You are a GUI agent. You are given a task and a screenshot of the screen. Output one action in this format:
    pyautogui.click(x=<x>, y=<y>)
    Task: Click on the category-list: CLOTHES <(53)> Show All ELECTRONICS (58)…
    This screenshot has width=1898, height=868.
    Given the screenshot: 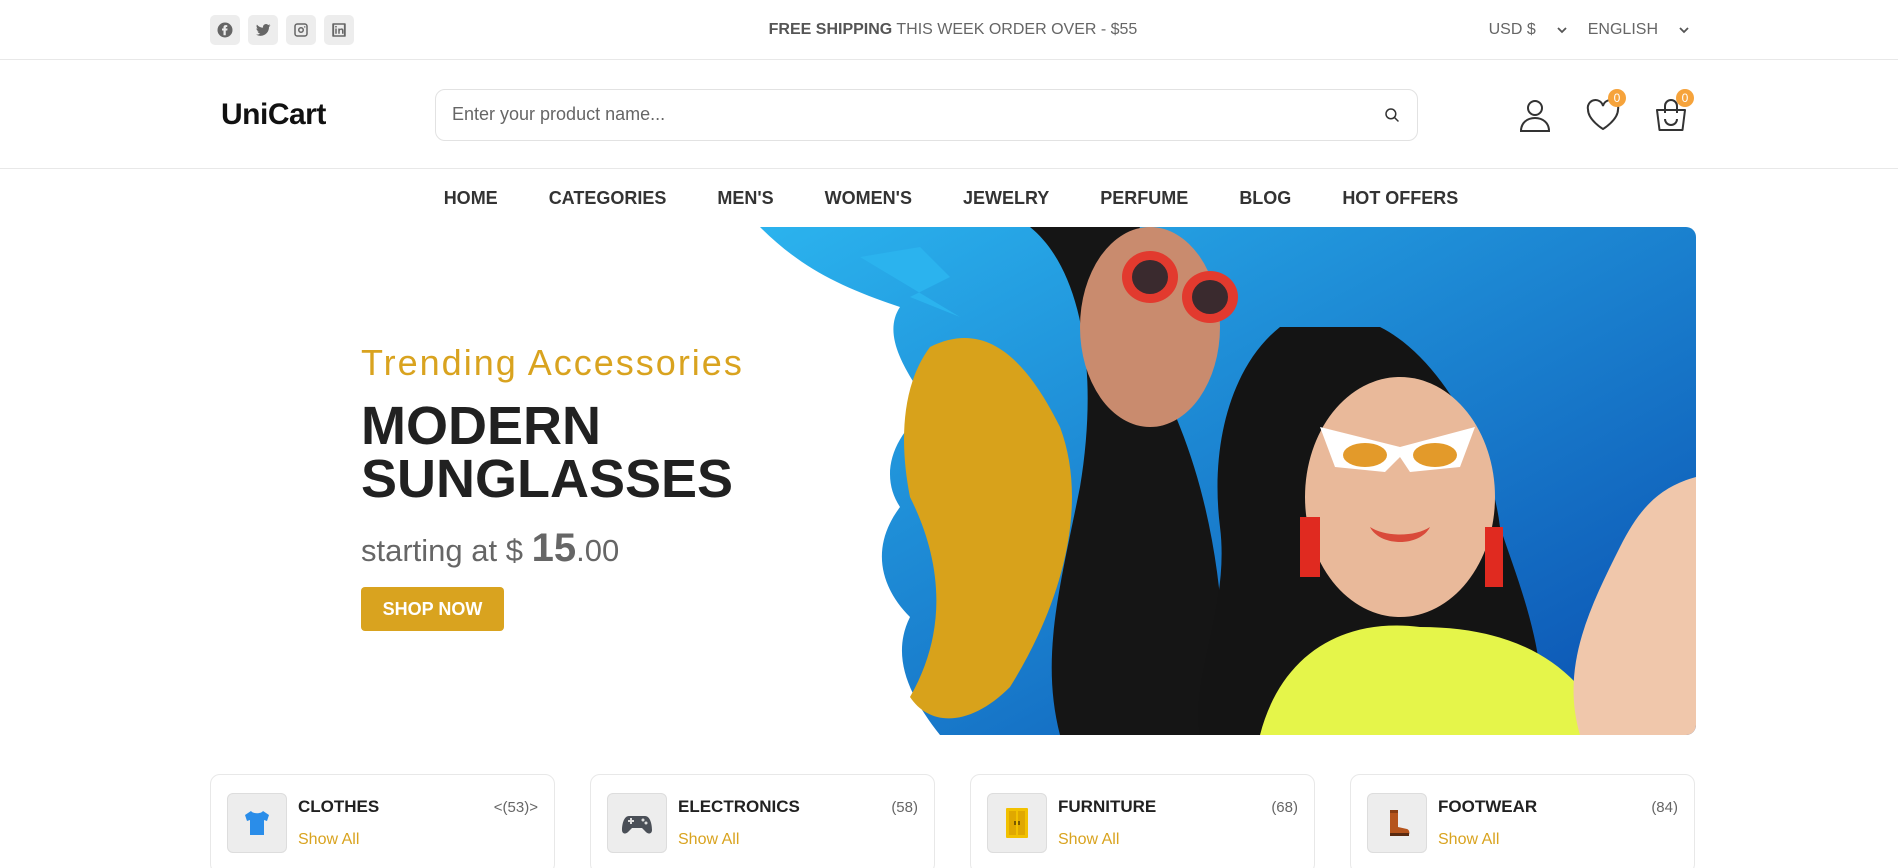 What is the action you would take?
    pyautogui.click(x=953, y=821)
    